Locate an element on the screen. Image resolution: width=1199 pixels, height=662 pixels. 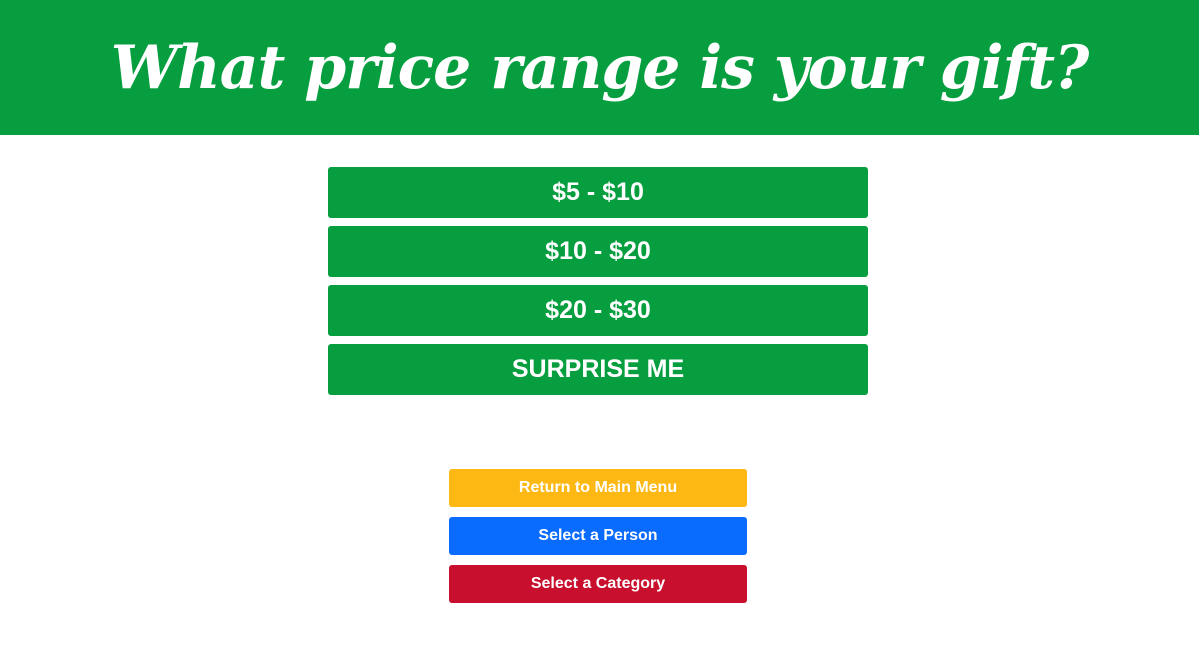
page-title: What price range is your gift? is located at coordinates (599, 67).